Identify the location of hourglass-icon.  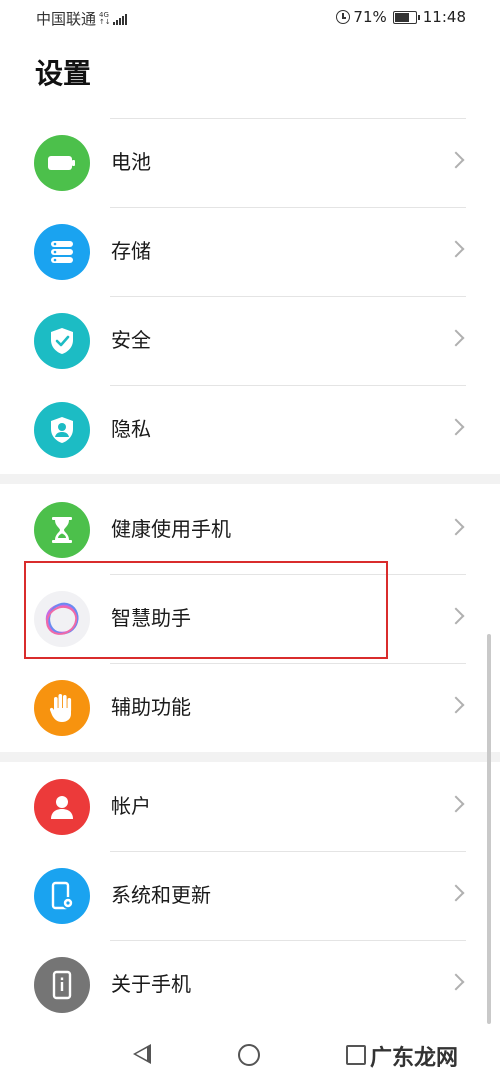
(62, 530).